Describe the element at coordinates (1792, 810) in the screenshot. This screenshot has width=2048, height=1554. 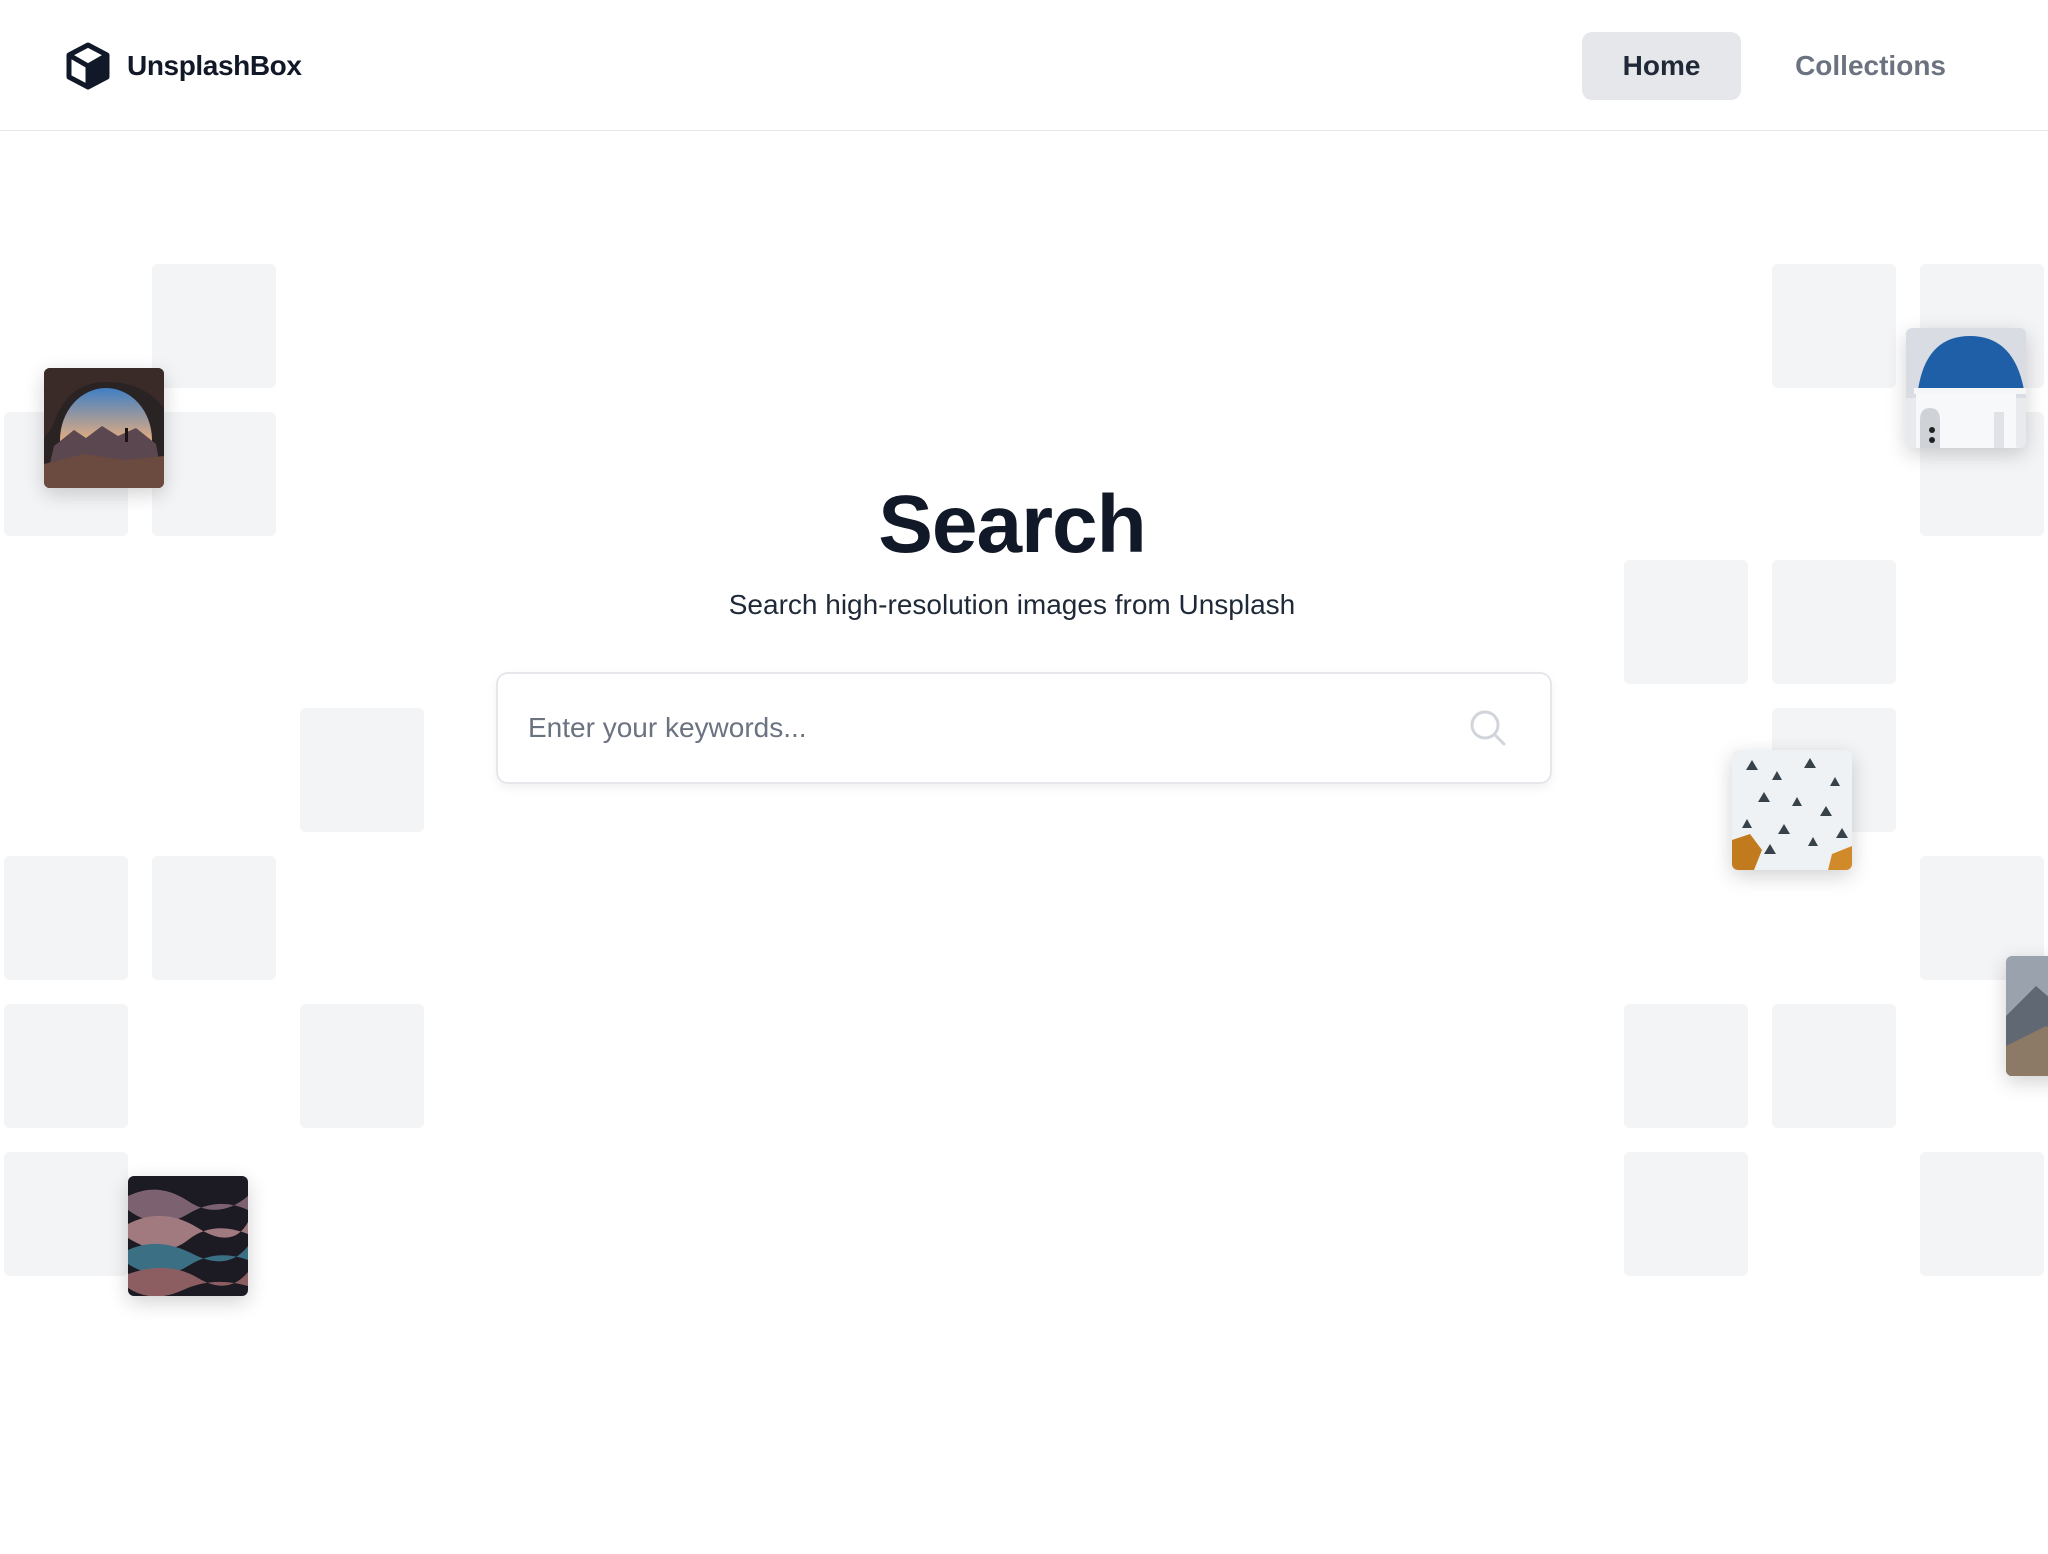
I see `photo-snowy-forest` at that location.